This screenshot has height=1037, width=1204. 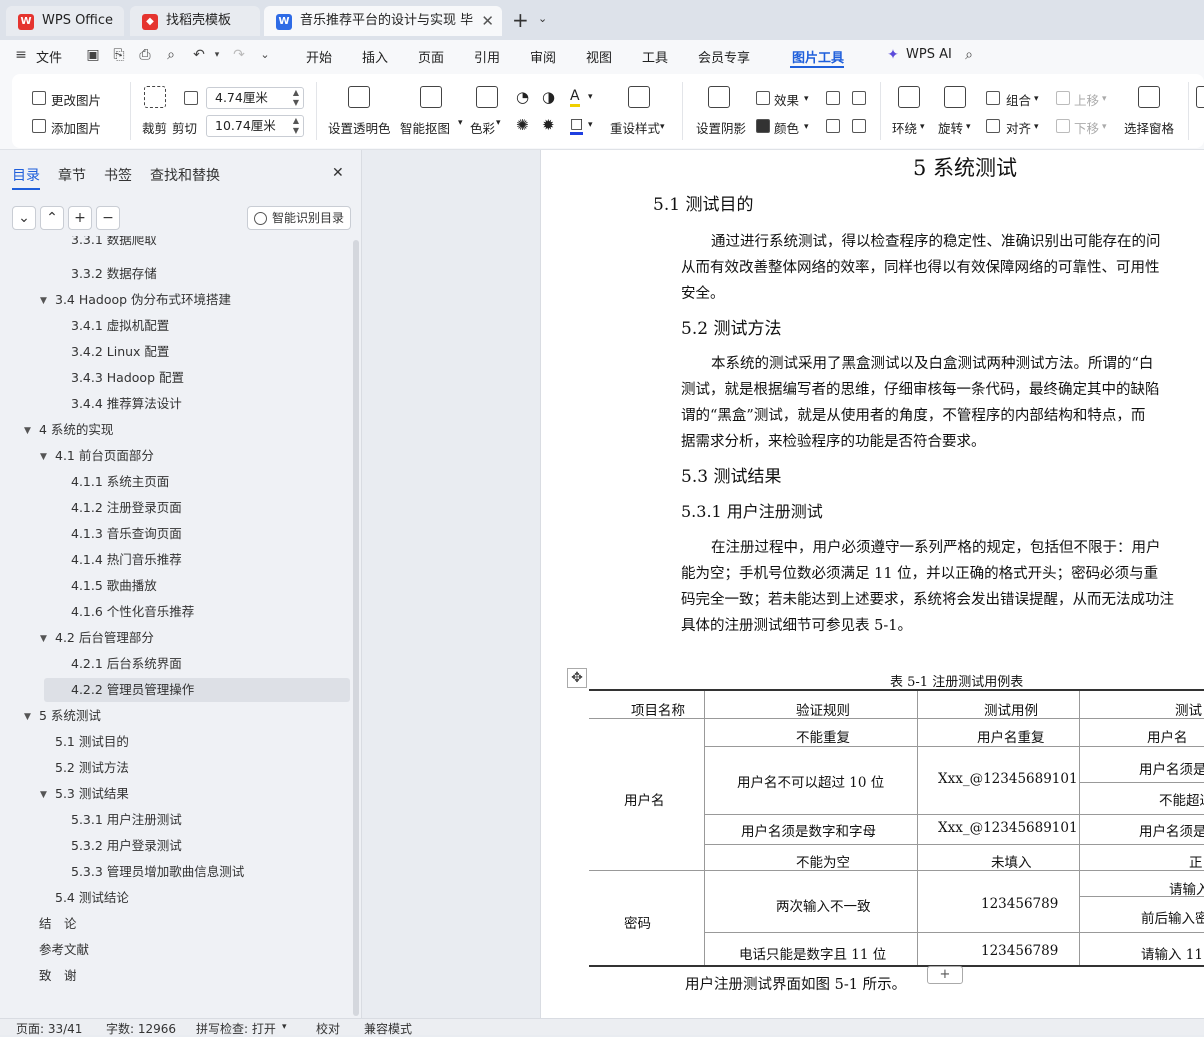 I want to click on undo-icon: ↶, so click(x=199, y=55).